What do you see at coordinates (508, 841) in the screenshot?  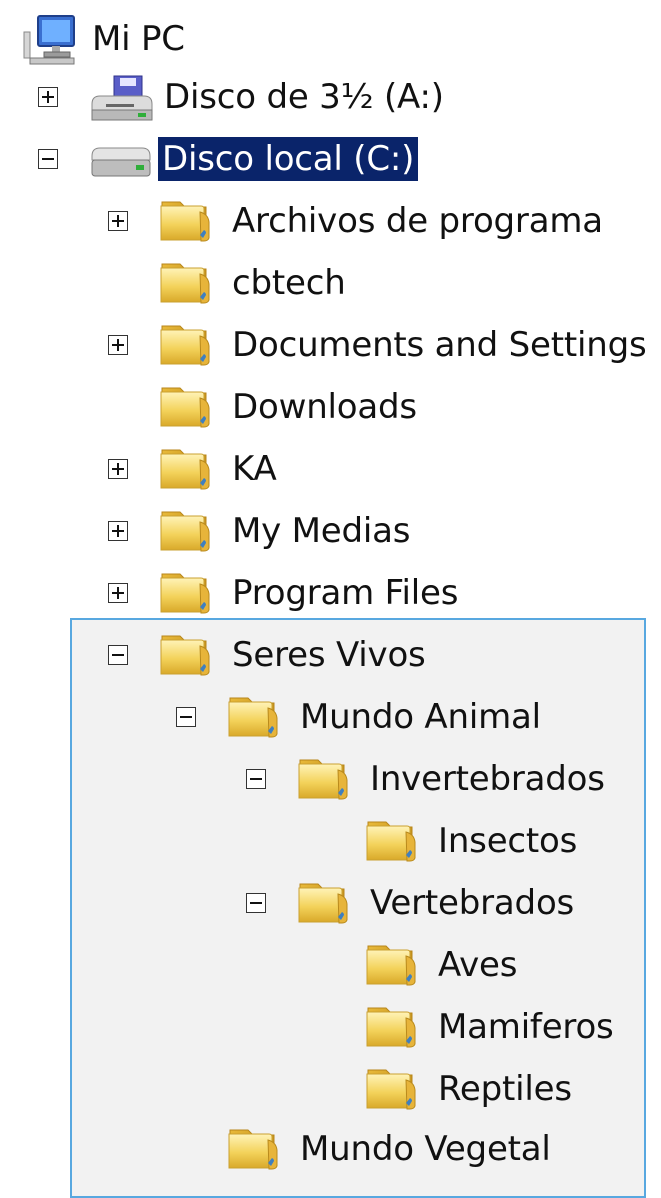 I see `tree-item-label: Insectos` at bounding box center [508, 841].